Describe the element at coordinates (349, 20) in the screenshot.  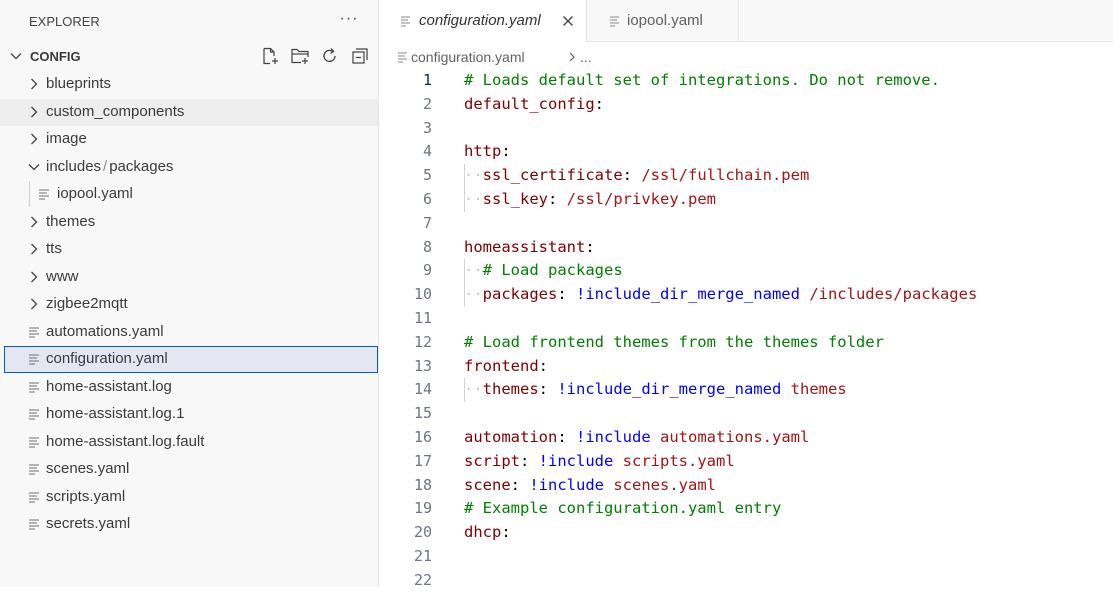
I see `more-actions-button: ···` at that location.